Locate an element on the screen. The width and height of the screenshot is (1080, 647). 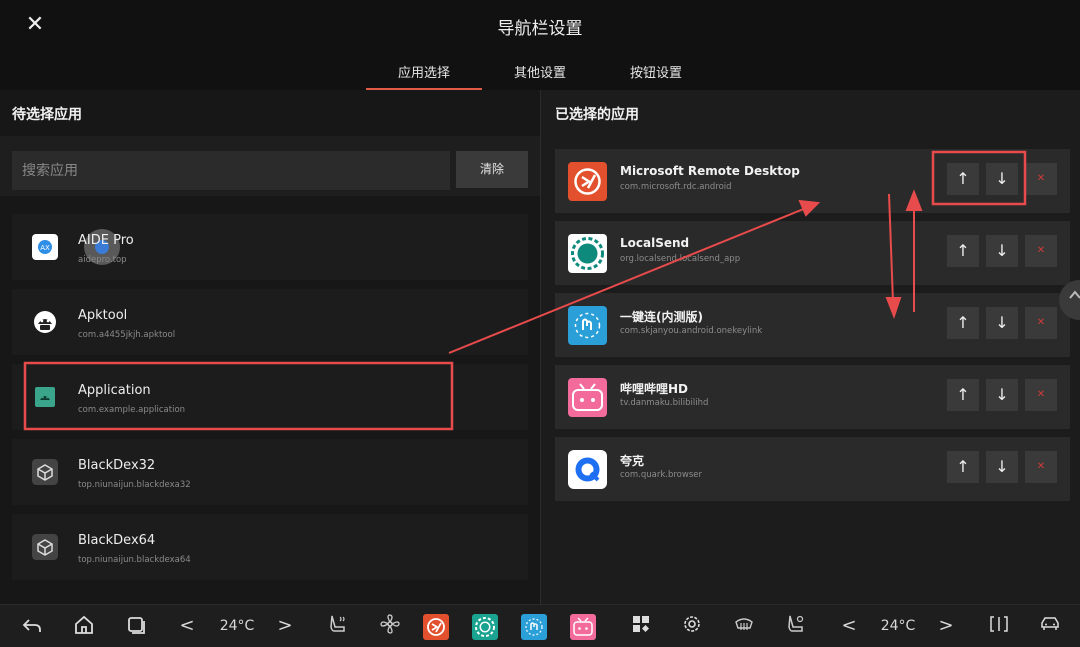
chevron-up-icon is located at coordinates (1074, 297).